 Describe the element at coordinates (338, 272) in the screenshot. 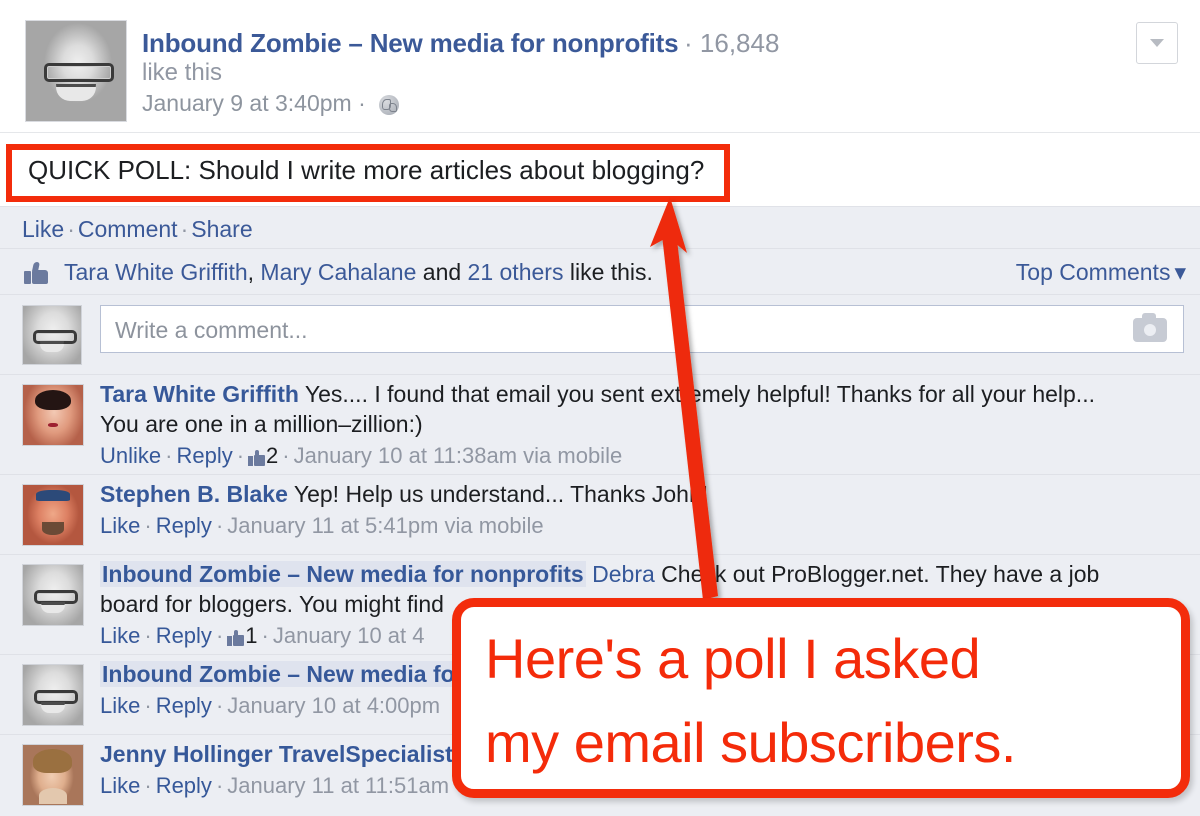

I see `liker-name-2: Mary Cahalane` at that location.